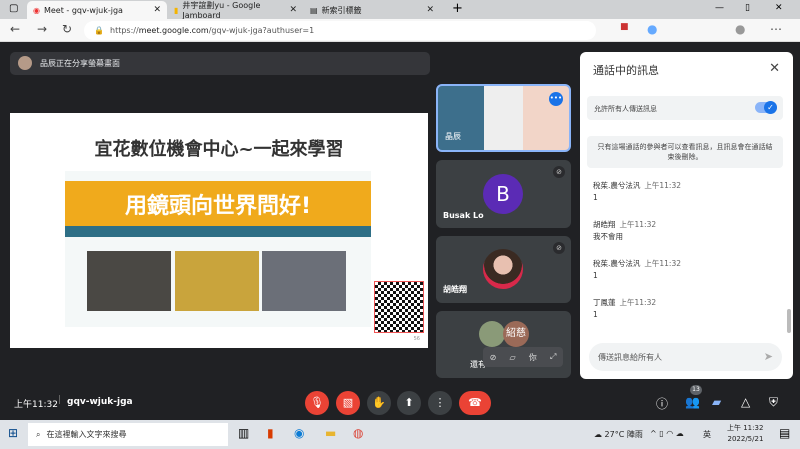 The width and height of the screenshot is (800, 449). I want to click on clock: 上午 11:32 2022/5/21, so click(745, 434).